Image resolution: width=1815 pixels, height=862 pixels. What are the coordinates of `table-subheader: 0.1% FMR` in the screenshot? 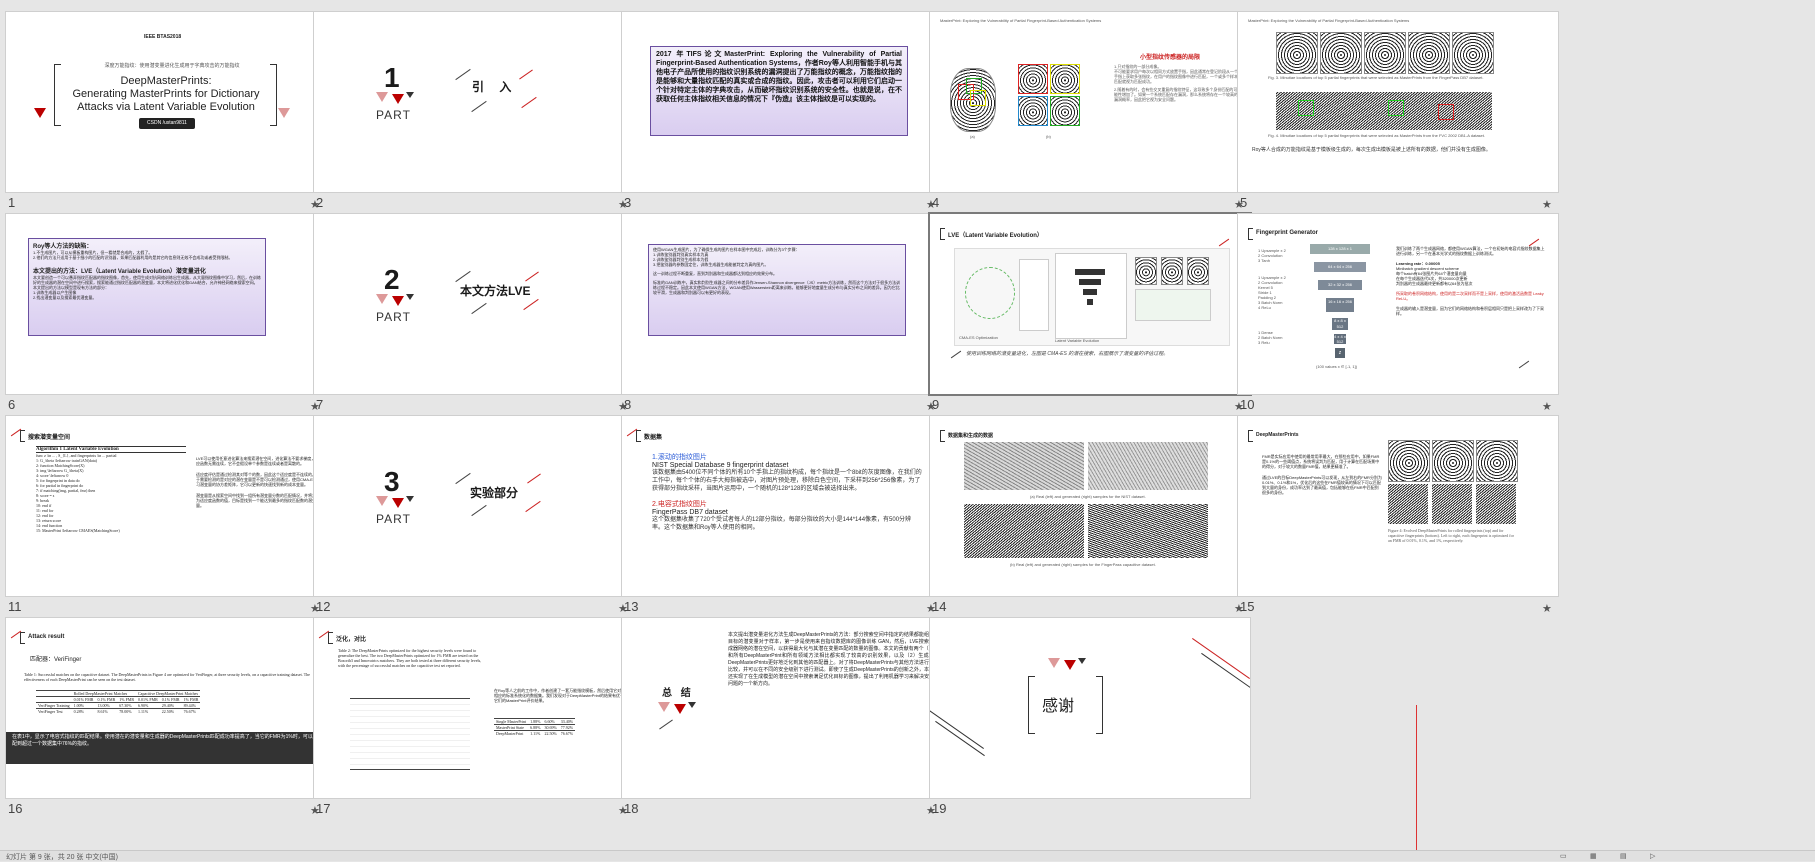 It's located at (106, 699).